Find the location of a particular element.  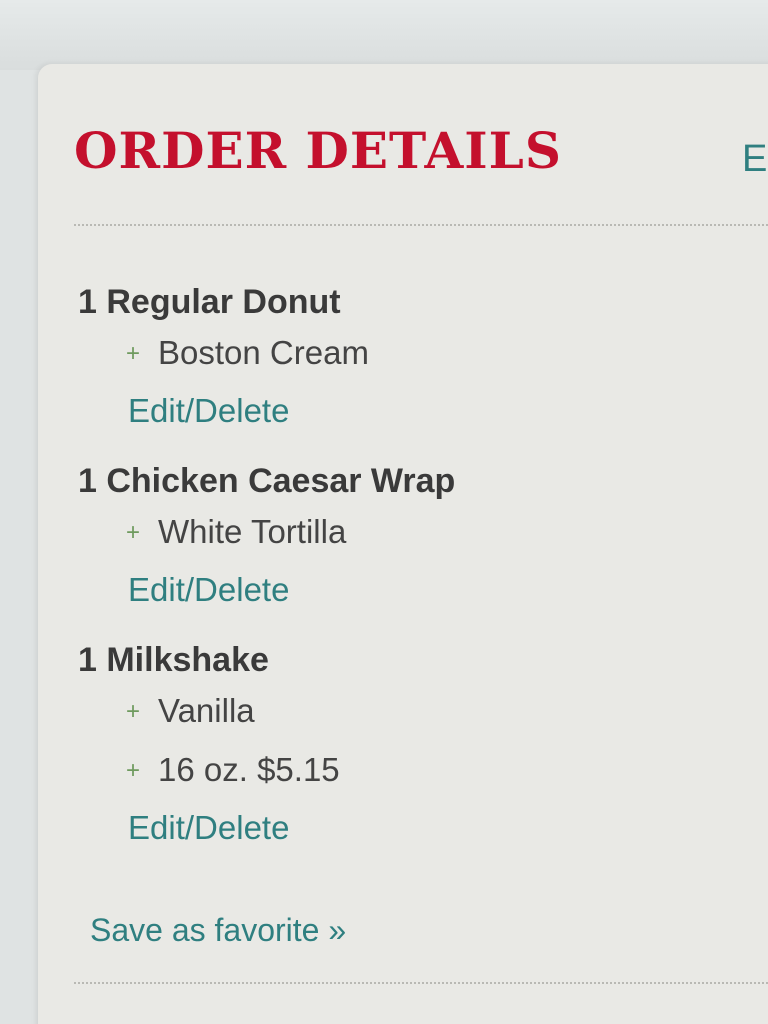

page-title: ORDER DETAILS is located at coordinates (318, 150).